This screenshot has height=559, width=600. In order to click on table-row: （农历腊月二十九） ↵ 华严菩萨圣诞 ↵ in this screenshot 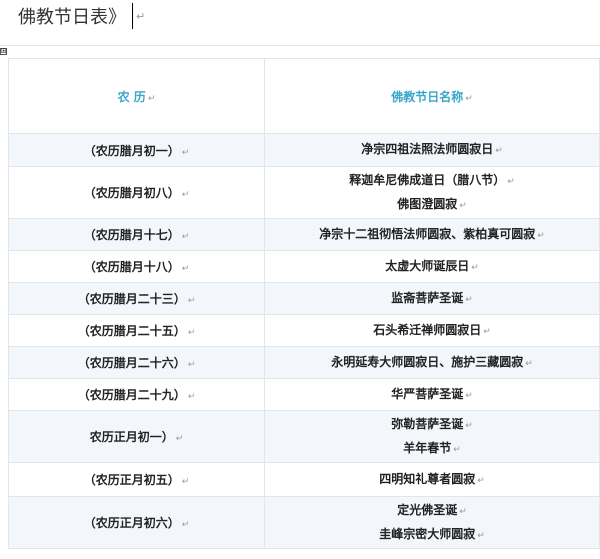, I will do `click(304, 394)`.